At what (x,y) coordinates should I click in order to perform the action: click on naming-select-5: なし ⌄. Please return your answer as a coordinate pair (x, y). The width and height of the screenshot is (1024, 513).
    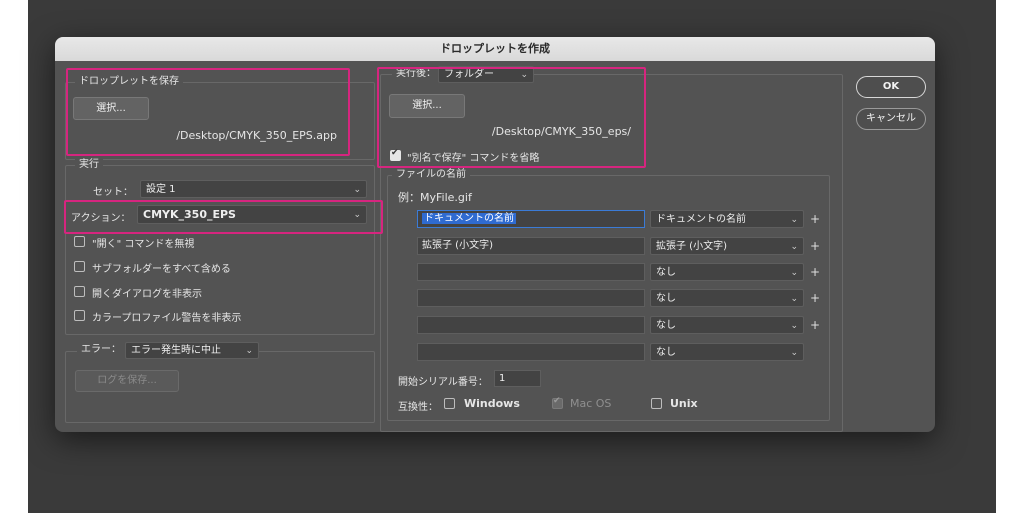
    Looking at the image, I should click on (727, 325).